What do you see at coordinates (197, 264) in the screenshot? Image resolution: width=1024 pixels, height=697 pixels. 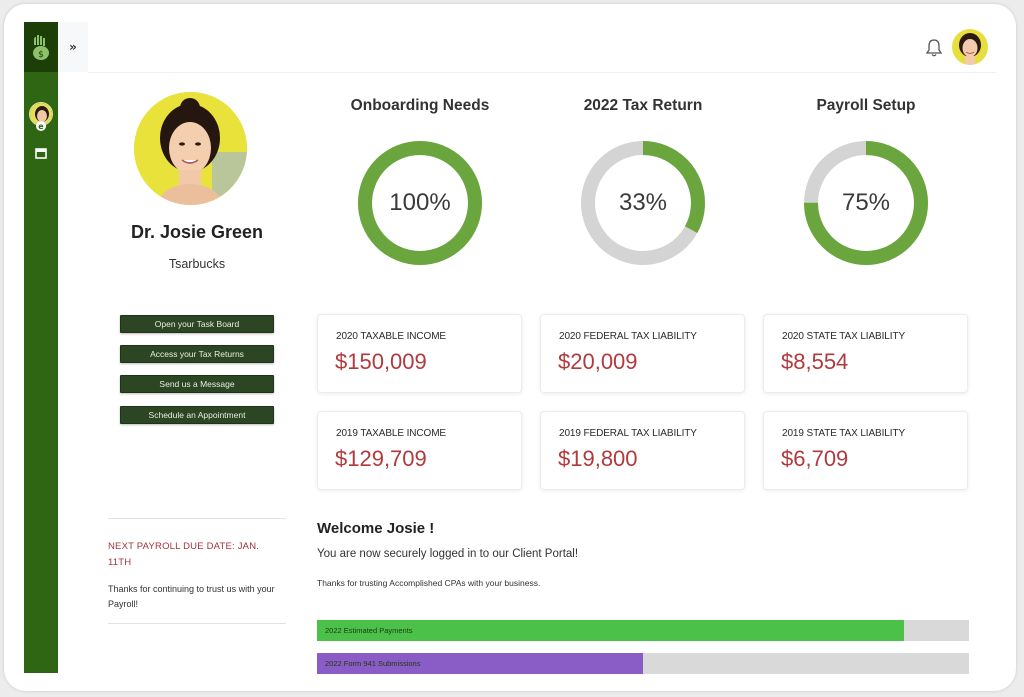 I see `profile-company: Tsarbucks` at bounding box center [197, 264].